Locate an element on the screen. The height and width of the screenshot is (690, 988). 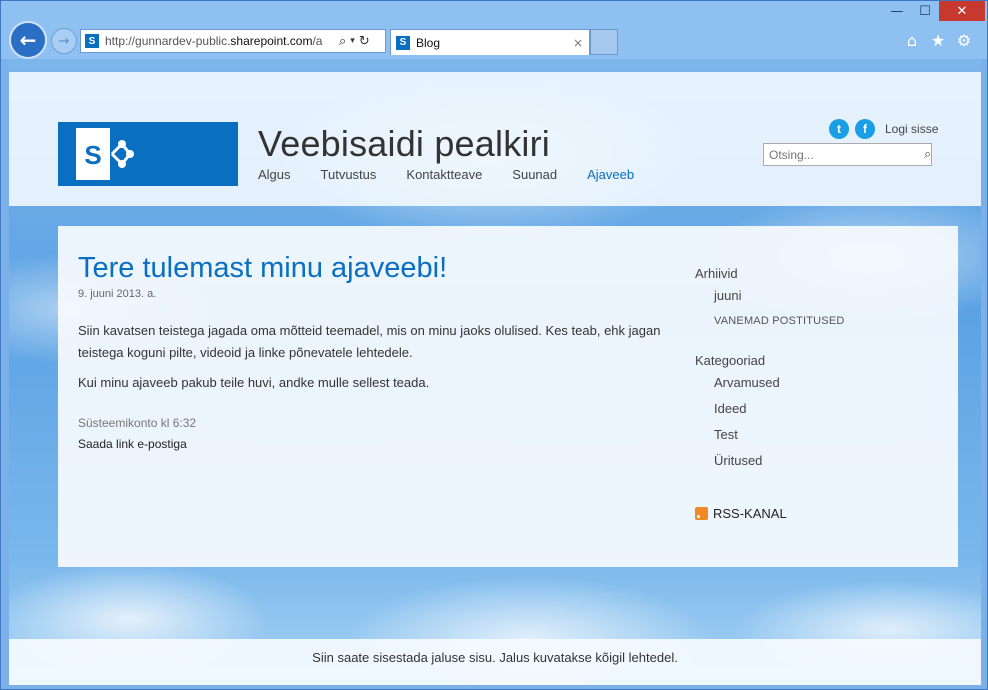
window-controls: — ☐ ✕ is located at coordinates (934, 12).